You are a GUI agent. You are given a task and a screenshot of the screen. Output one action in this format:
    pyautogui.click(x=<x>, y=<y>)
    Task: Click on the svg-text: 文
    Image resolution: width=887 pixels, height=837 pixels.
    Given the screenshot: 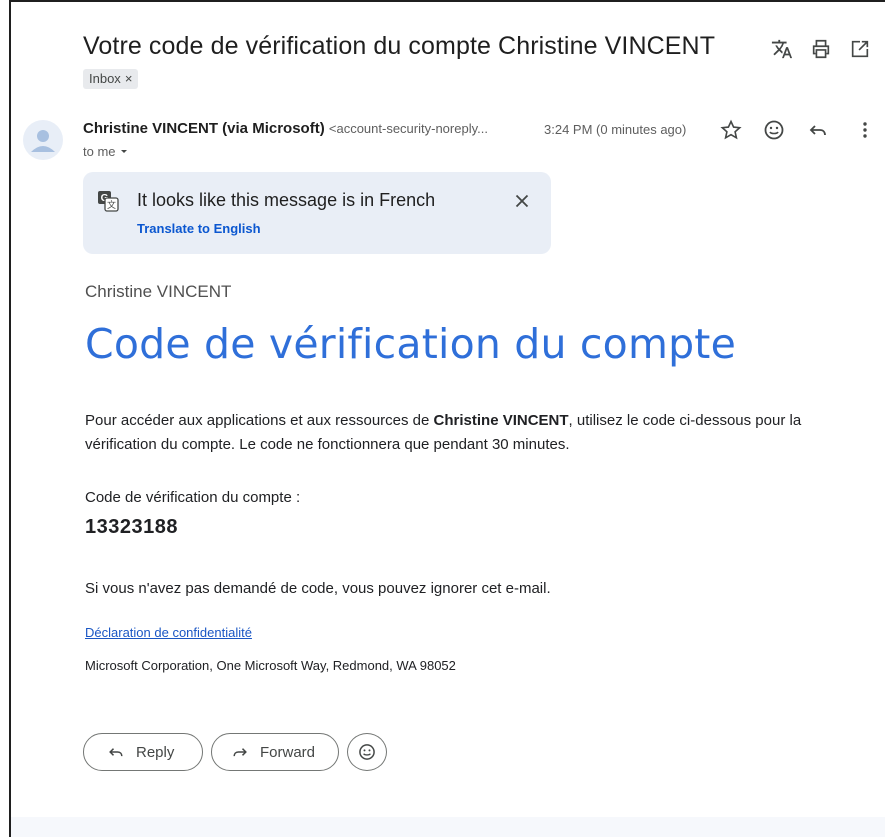 What is the action you would take?
    pyautogui.click(x=111, y=205)
    